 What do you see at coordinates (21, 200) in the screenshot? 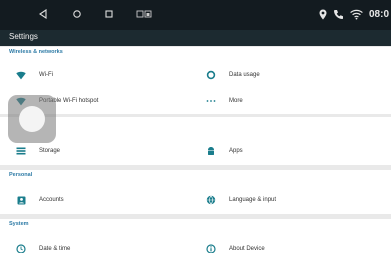
I see `accounts-icon` at bounding box center [21, 200].